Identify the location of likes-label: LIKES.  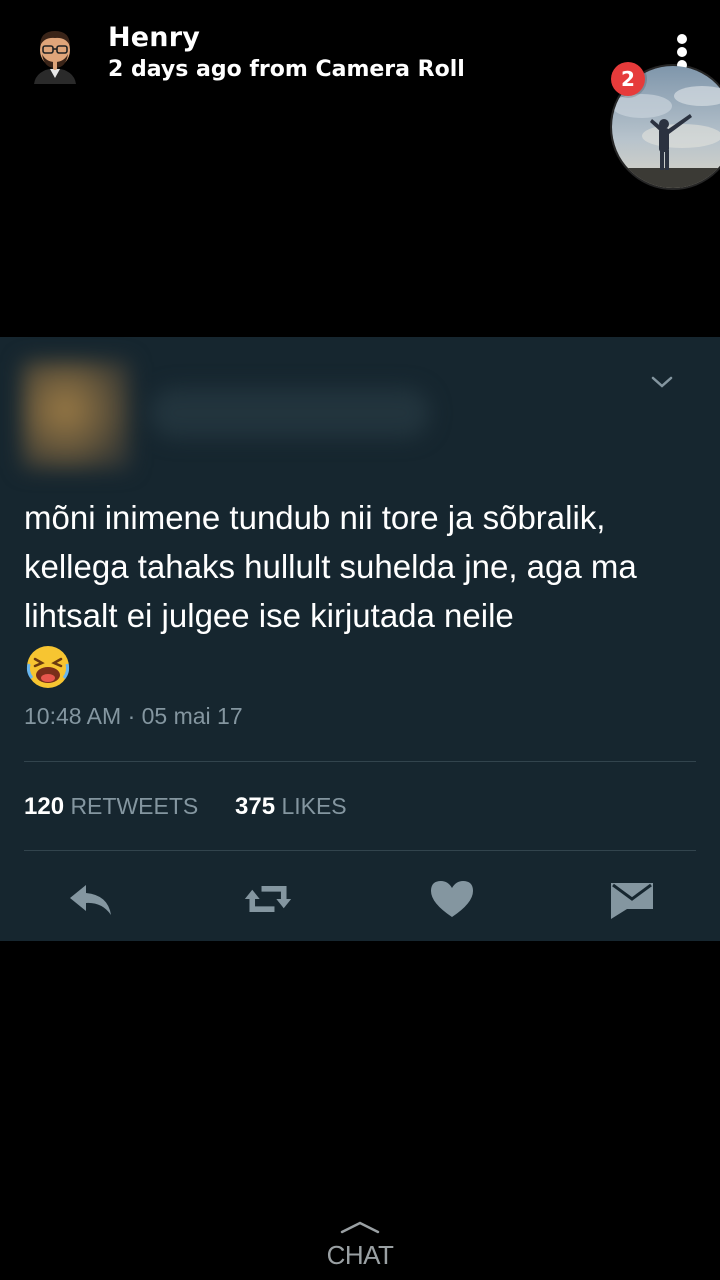
(314, 806).